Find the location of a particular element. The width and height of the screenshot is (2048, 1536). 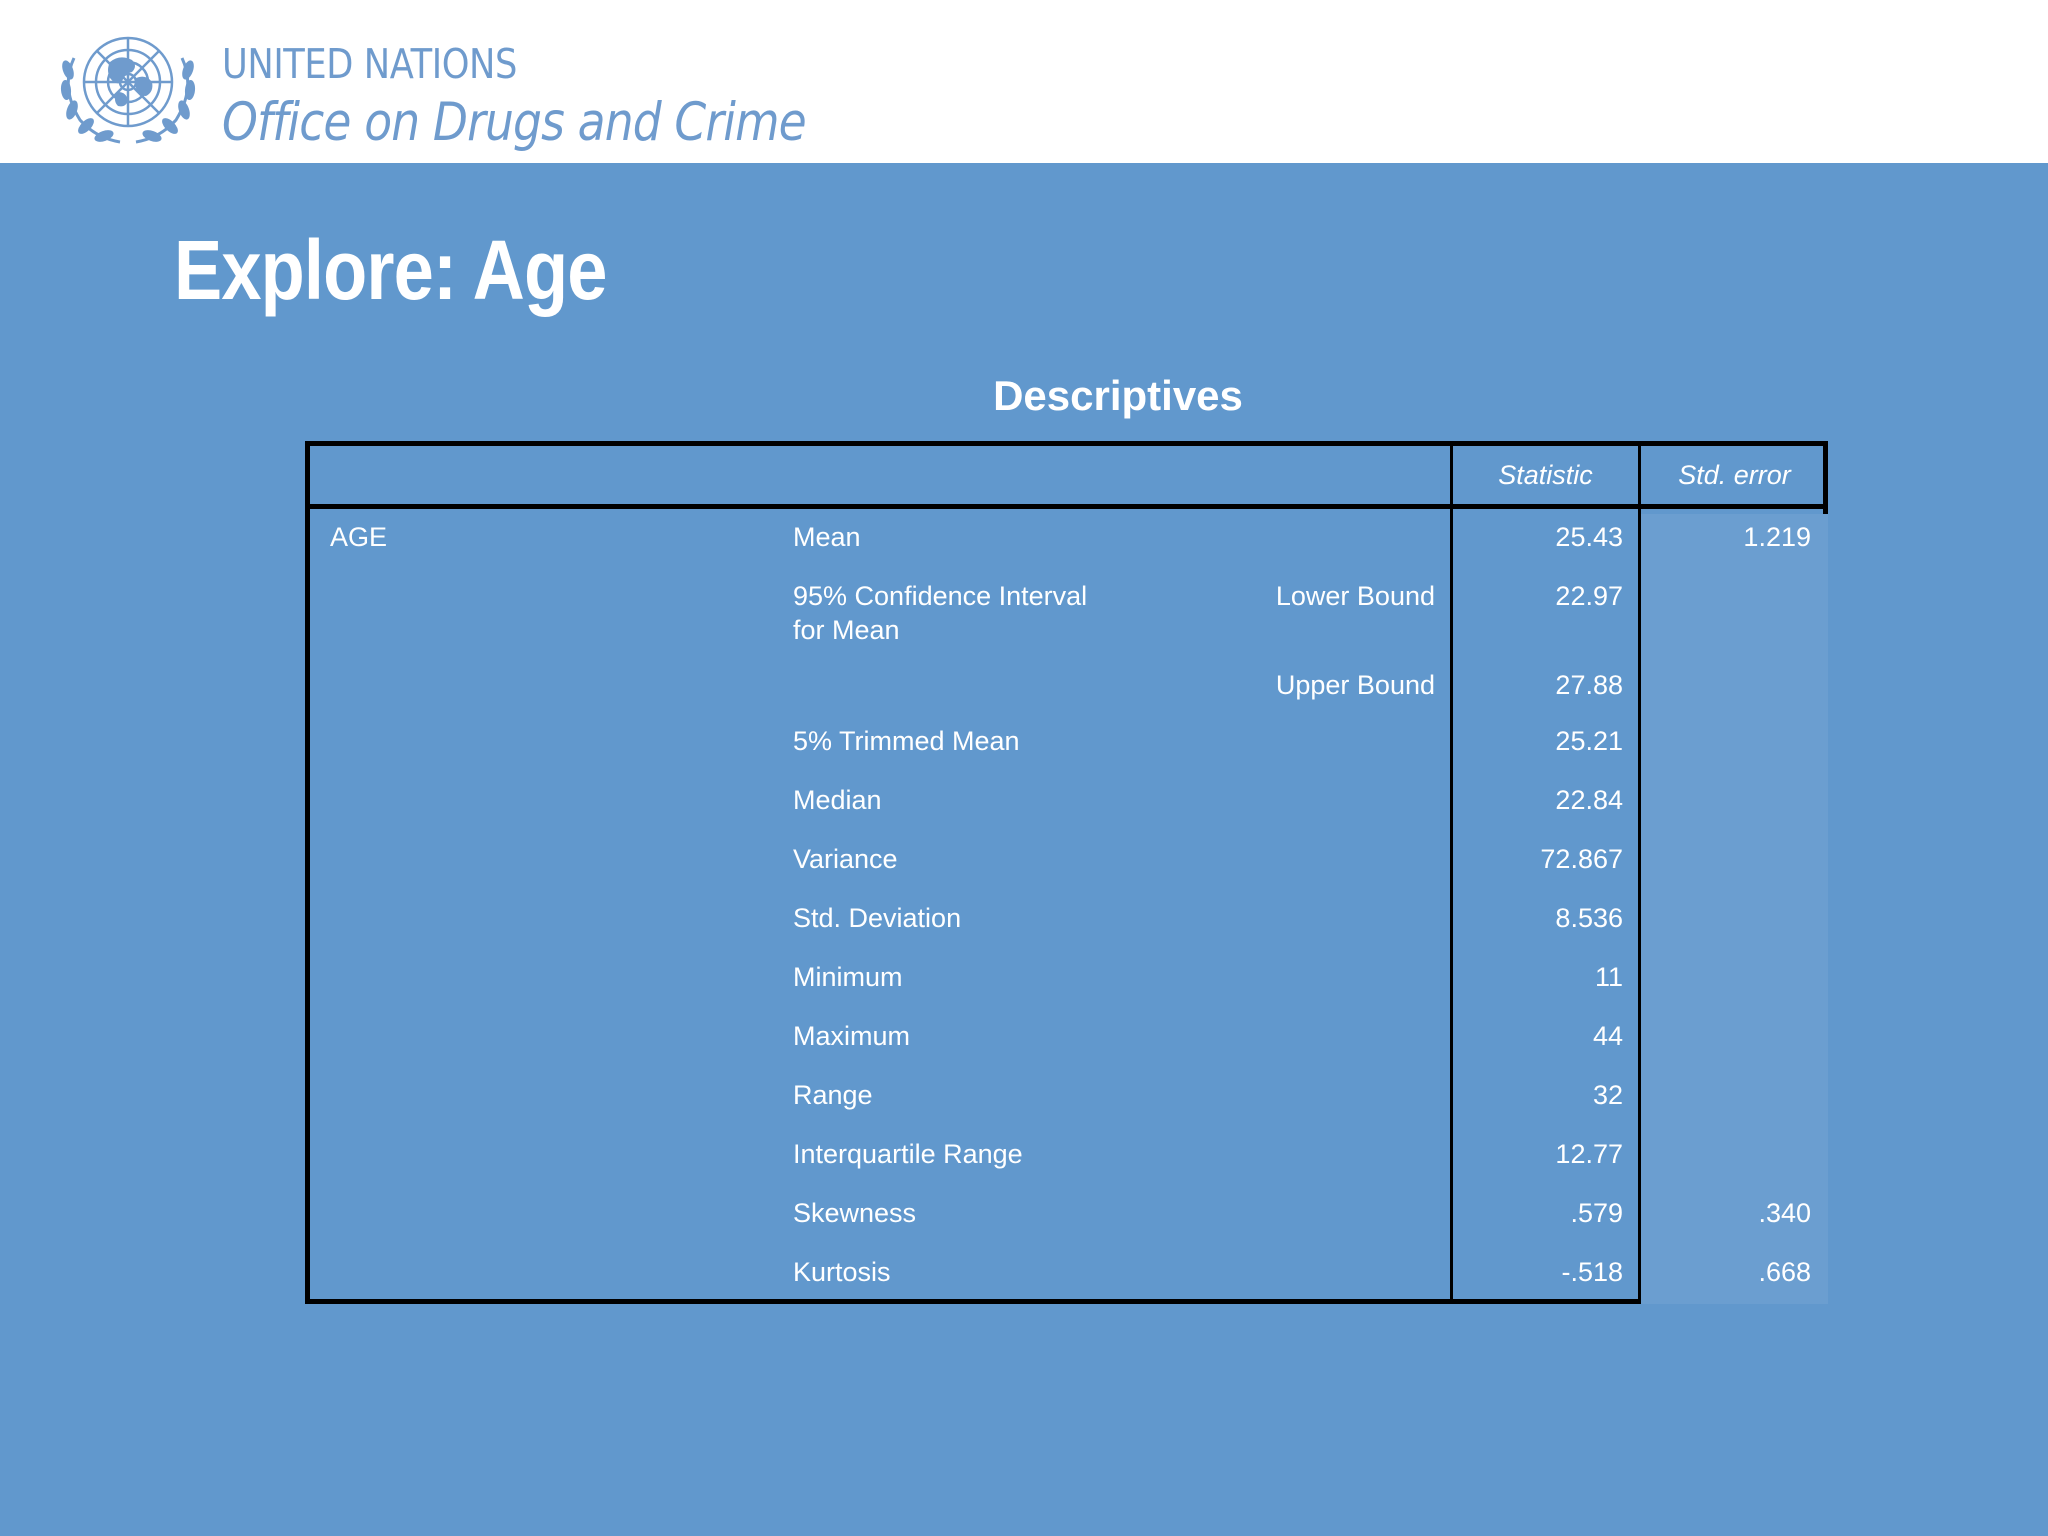

row-label: Std. Deviation is located at coordinates (877, 918).